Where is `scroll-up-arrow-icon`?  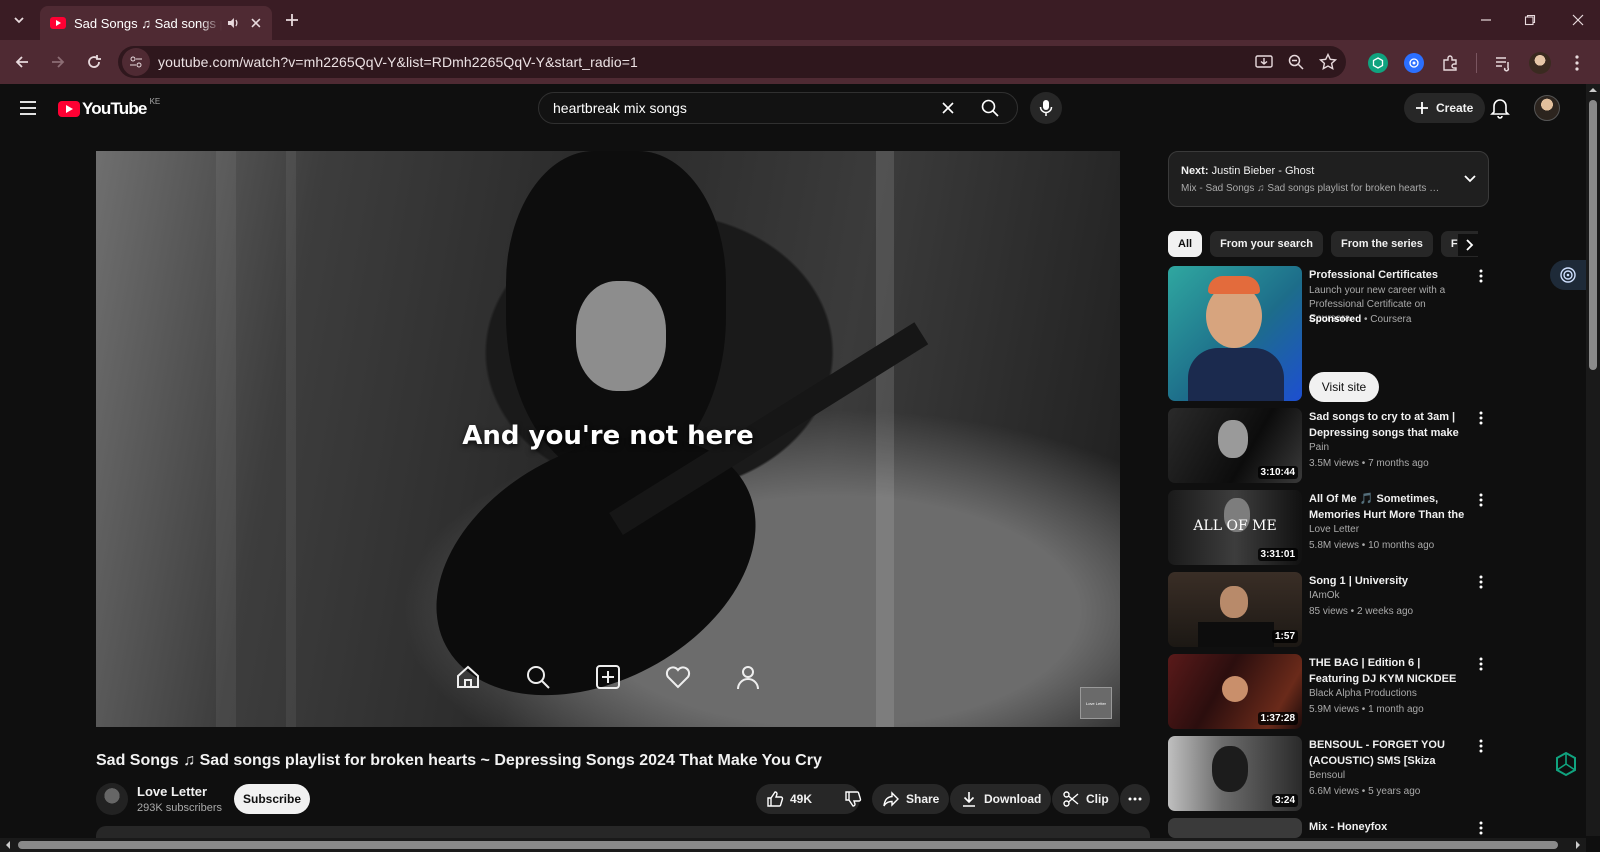
scroll-up-arrow-icon is located at coordinates (1593, 90).